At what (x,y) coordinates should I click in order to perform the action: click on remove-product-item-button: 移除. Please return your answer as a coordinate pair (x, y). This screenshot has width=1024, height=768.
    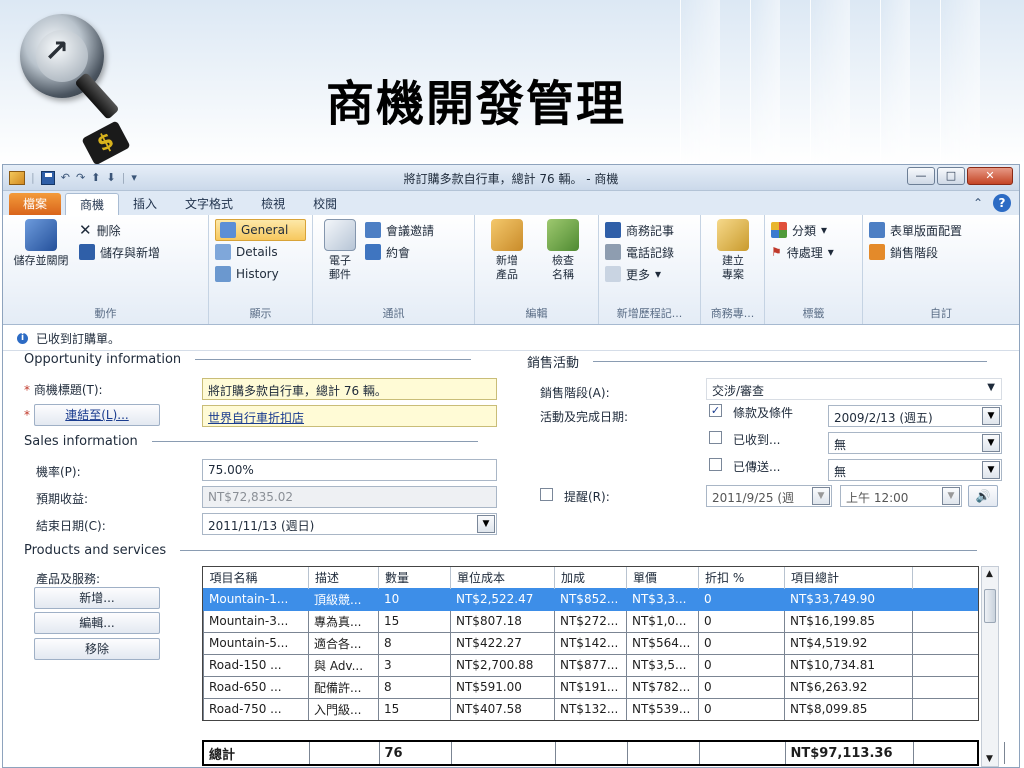
    Looking at the image, I should click on (97, 649).